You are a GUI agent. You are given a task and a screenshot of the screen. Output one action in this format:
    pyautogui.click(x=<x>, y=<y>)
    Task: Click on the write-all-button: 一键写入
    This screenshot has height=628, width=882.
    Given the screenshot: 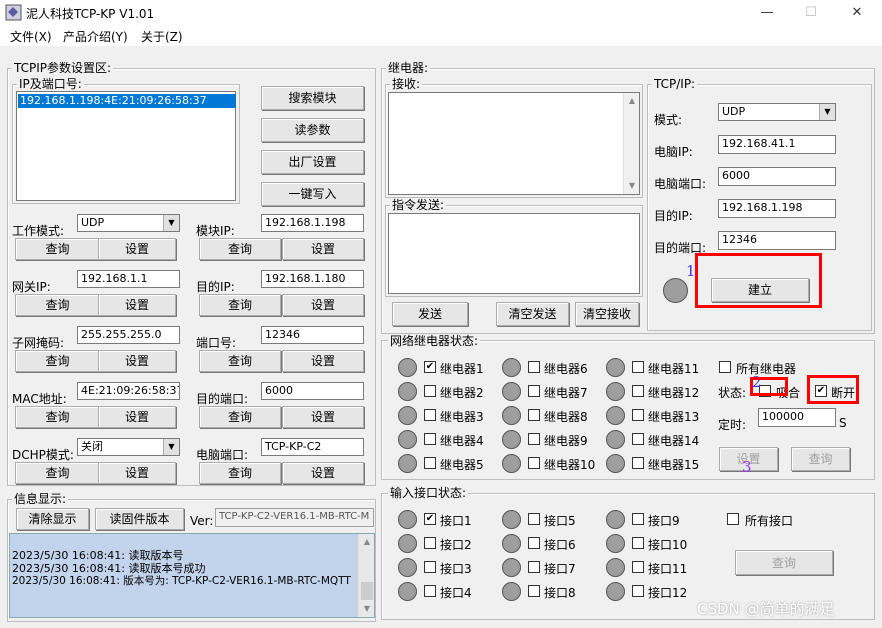 What is the action you would take?
    pyautogui.click(x=312, y=194)
    